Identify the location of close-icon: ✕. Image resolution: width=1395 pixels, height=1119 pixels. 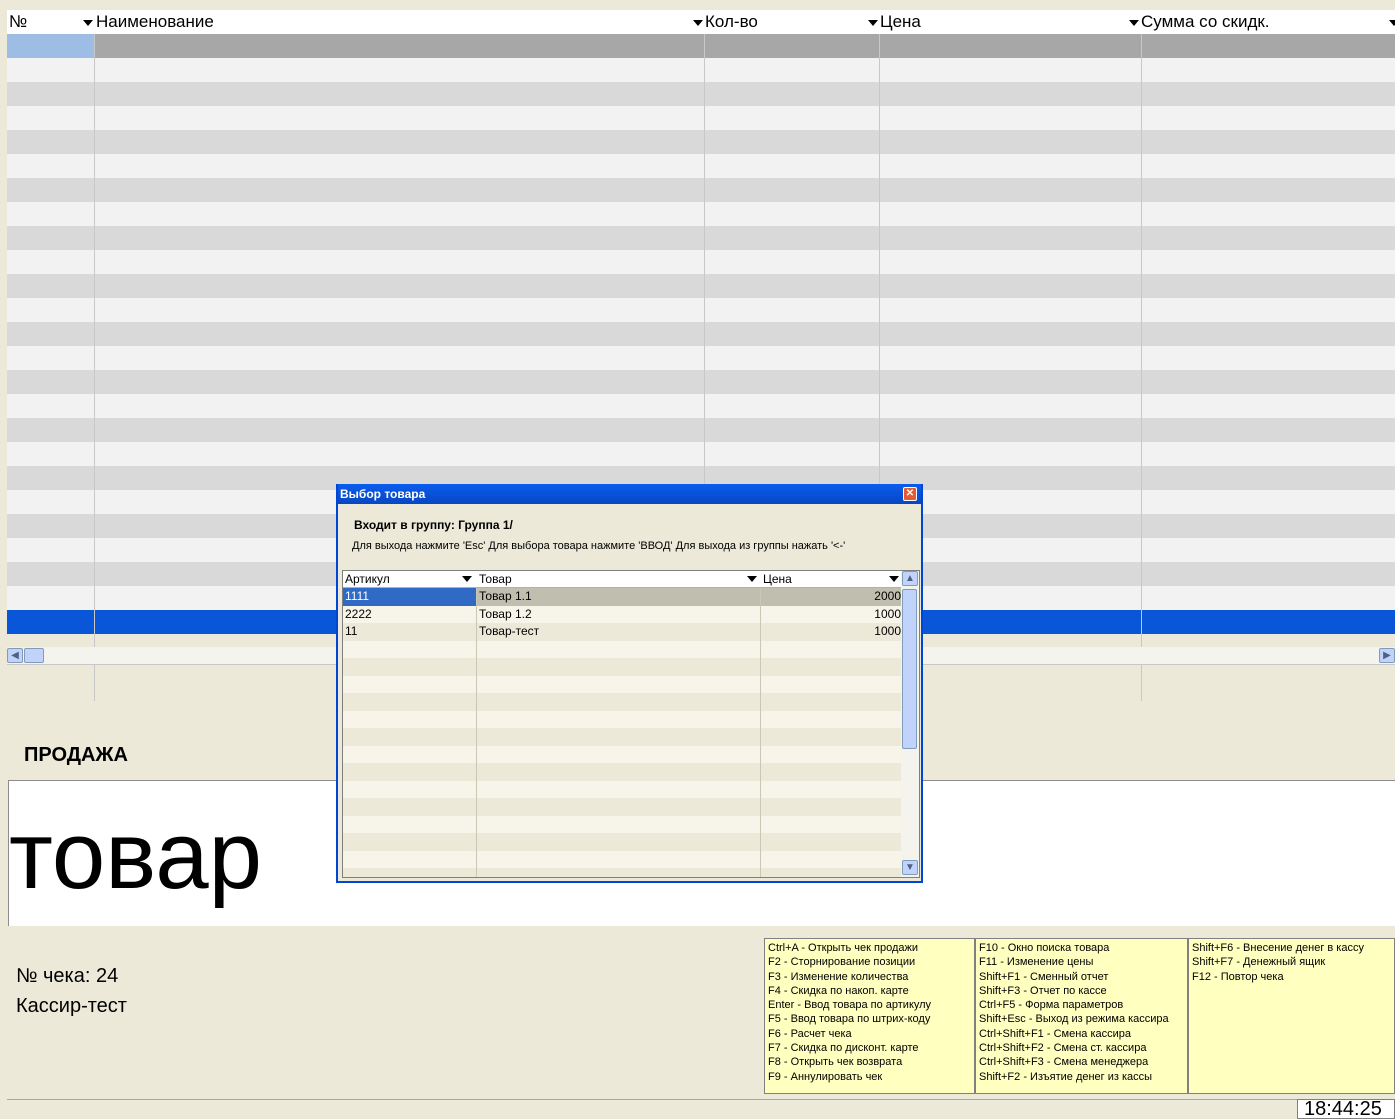
(910, 494).